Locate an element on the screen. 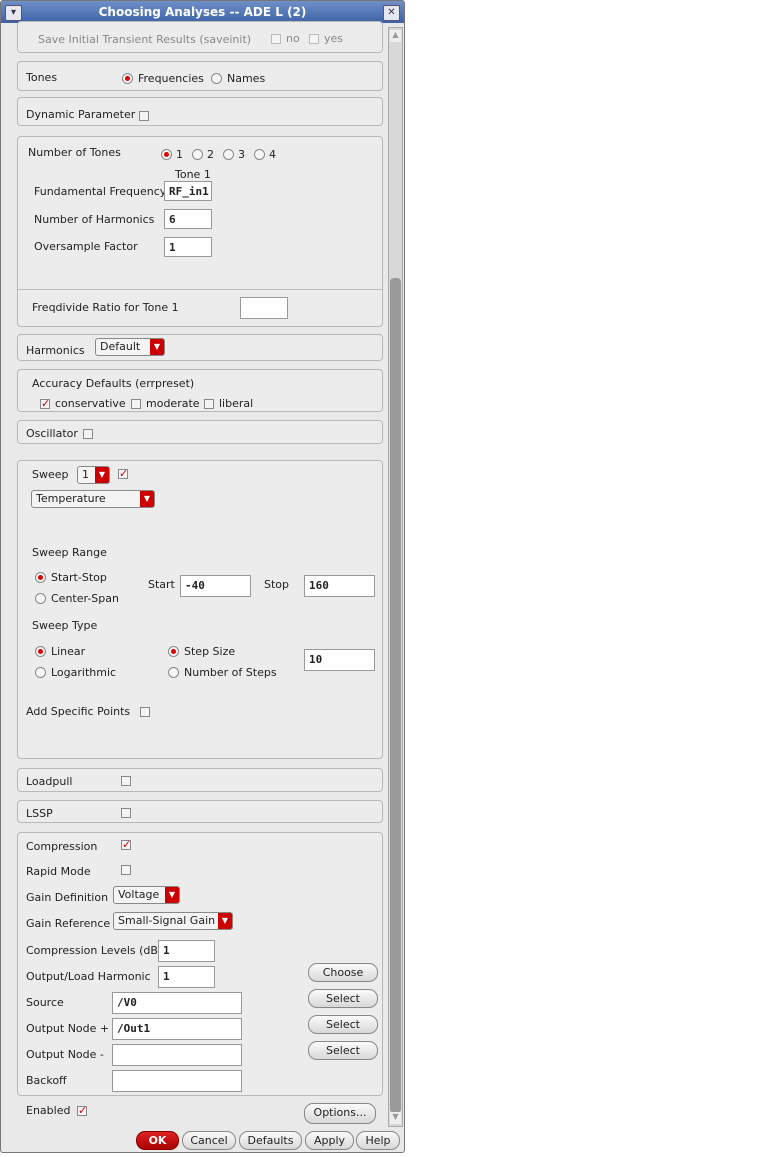 The image size is (776, 1157). scroll-down-icon: ▼ is located at coordinates (395, 1118).